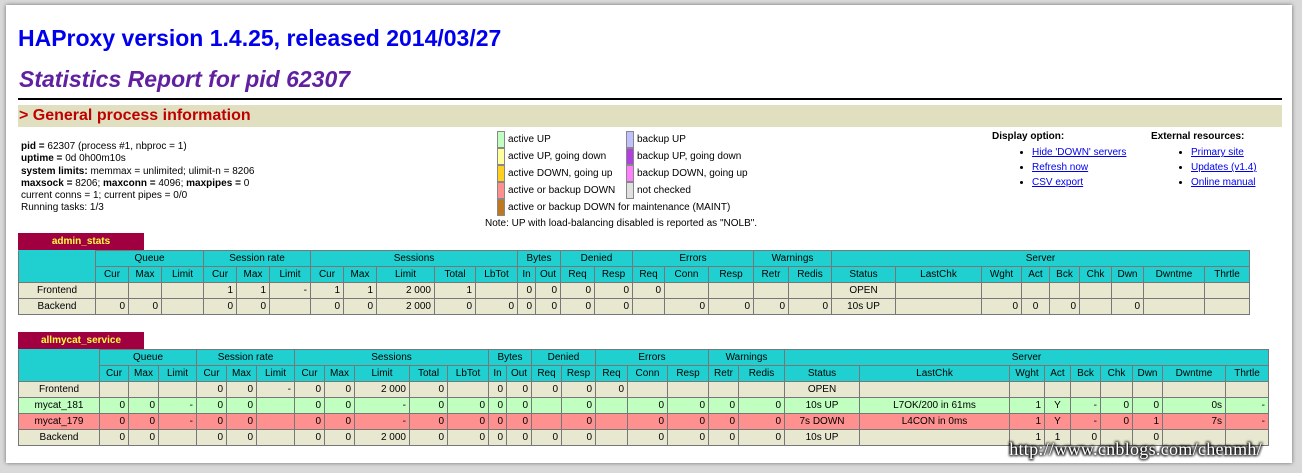 The width and height of the screenshot is (1302, 473). Describe the element at coordinates (934, 405) in the screenshot. I see `table-cell: L7OK/200 in 61ms` at that location.